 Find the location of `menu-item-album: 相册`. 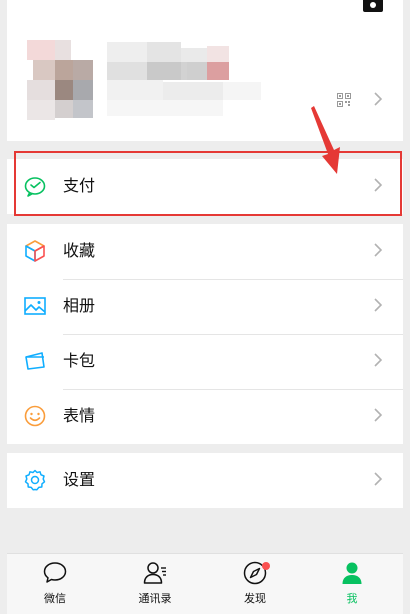

menu-item-album: 相册 is located at coordinates (205, 306).